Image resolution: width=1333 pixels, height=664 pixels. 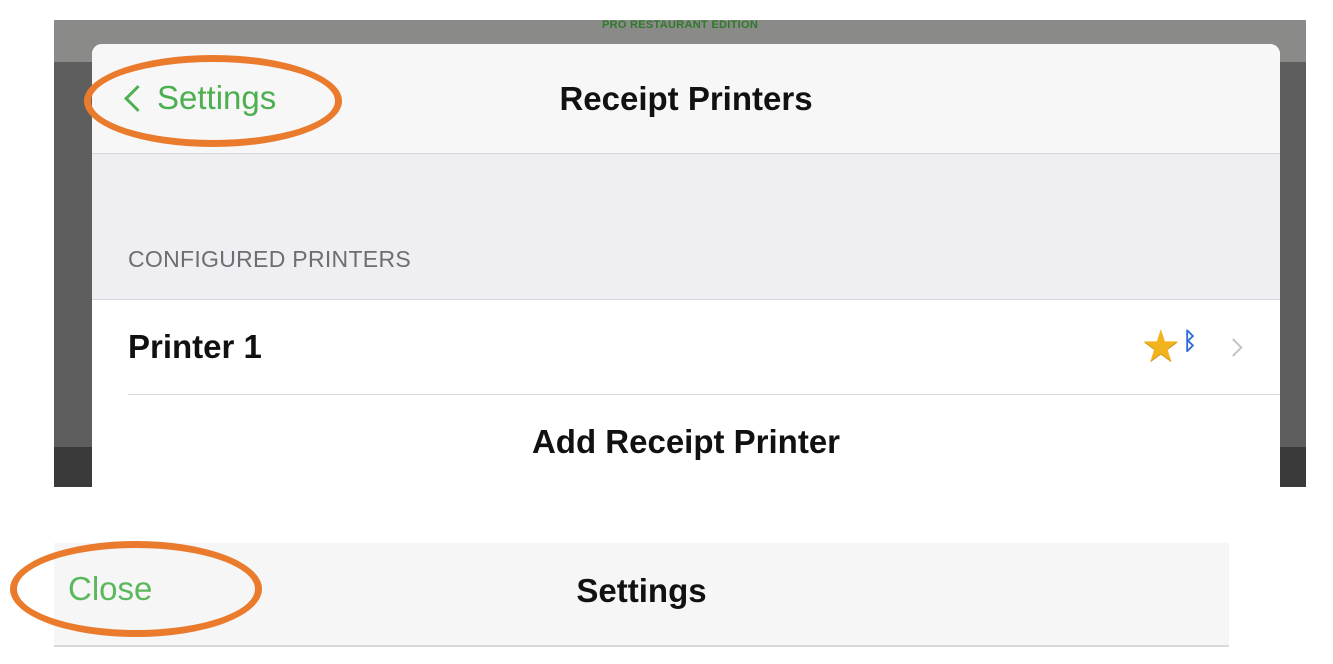 I want to click on add-receipt-printer-label: Add Receipt Printer, so click(x=686, y=441).